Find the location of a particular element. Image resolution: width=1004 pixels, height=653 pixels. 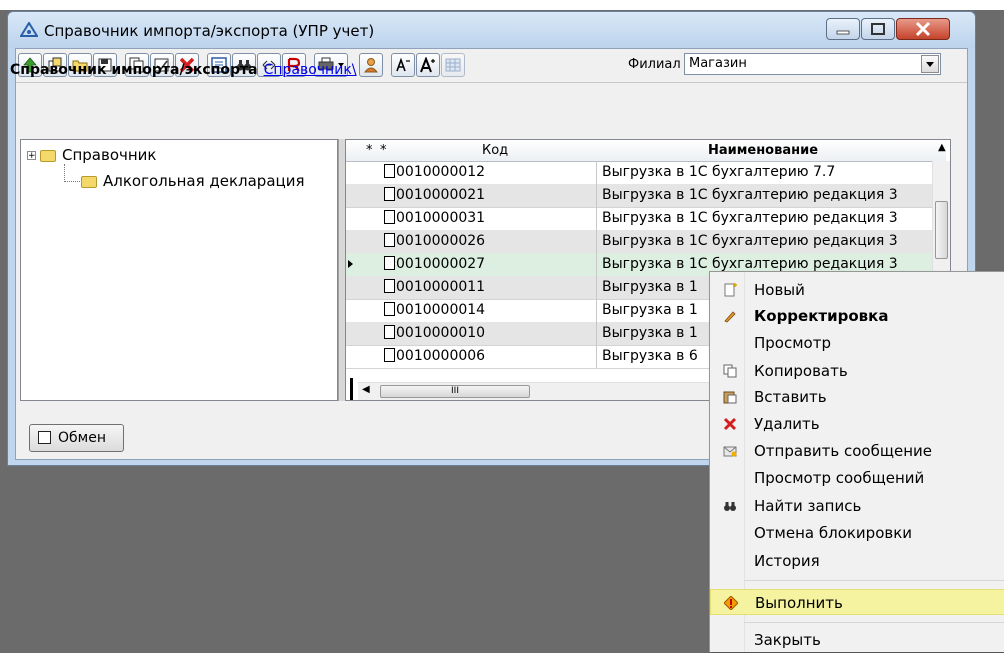

filial-select: Магазин is located at coordinates (812, 64).